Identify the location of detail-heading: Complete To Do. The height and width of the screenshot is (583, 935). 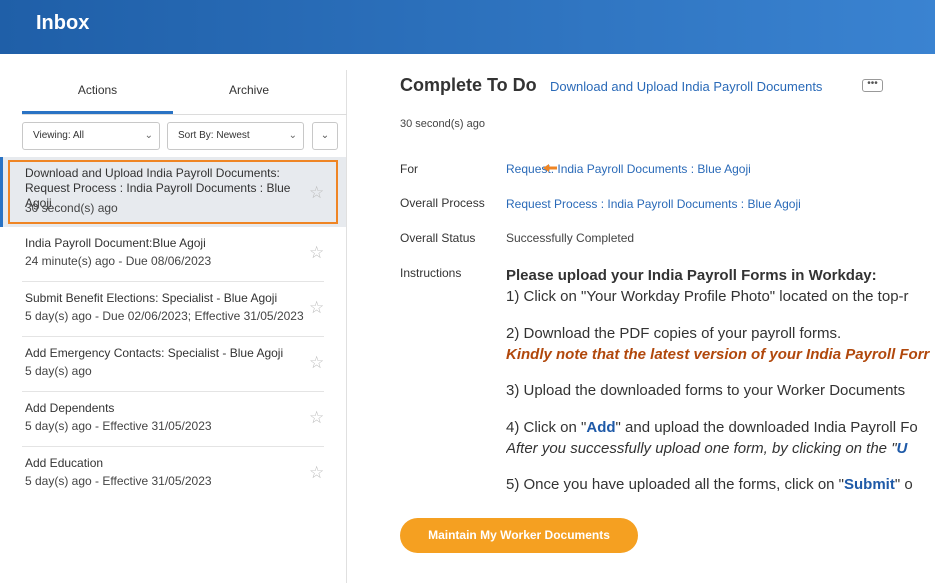
(468, 85).